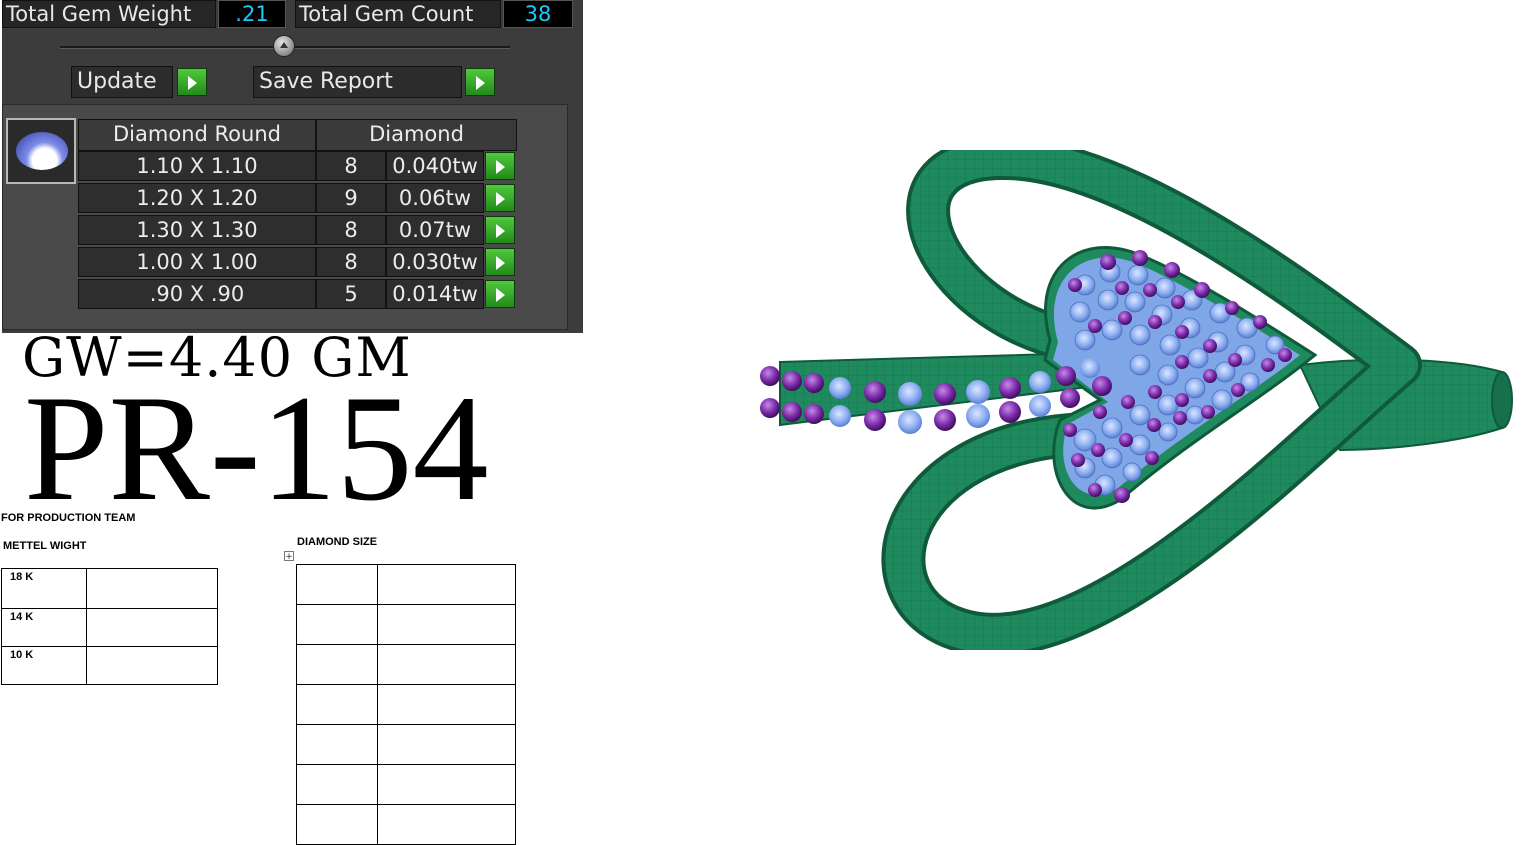 The image size is (1528, 845). I want to click on update-button: Update, so click(122, 82).